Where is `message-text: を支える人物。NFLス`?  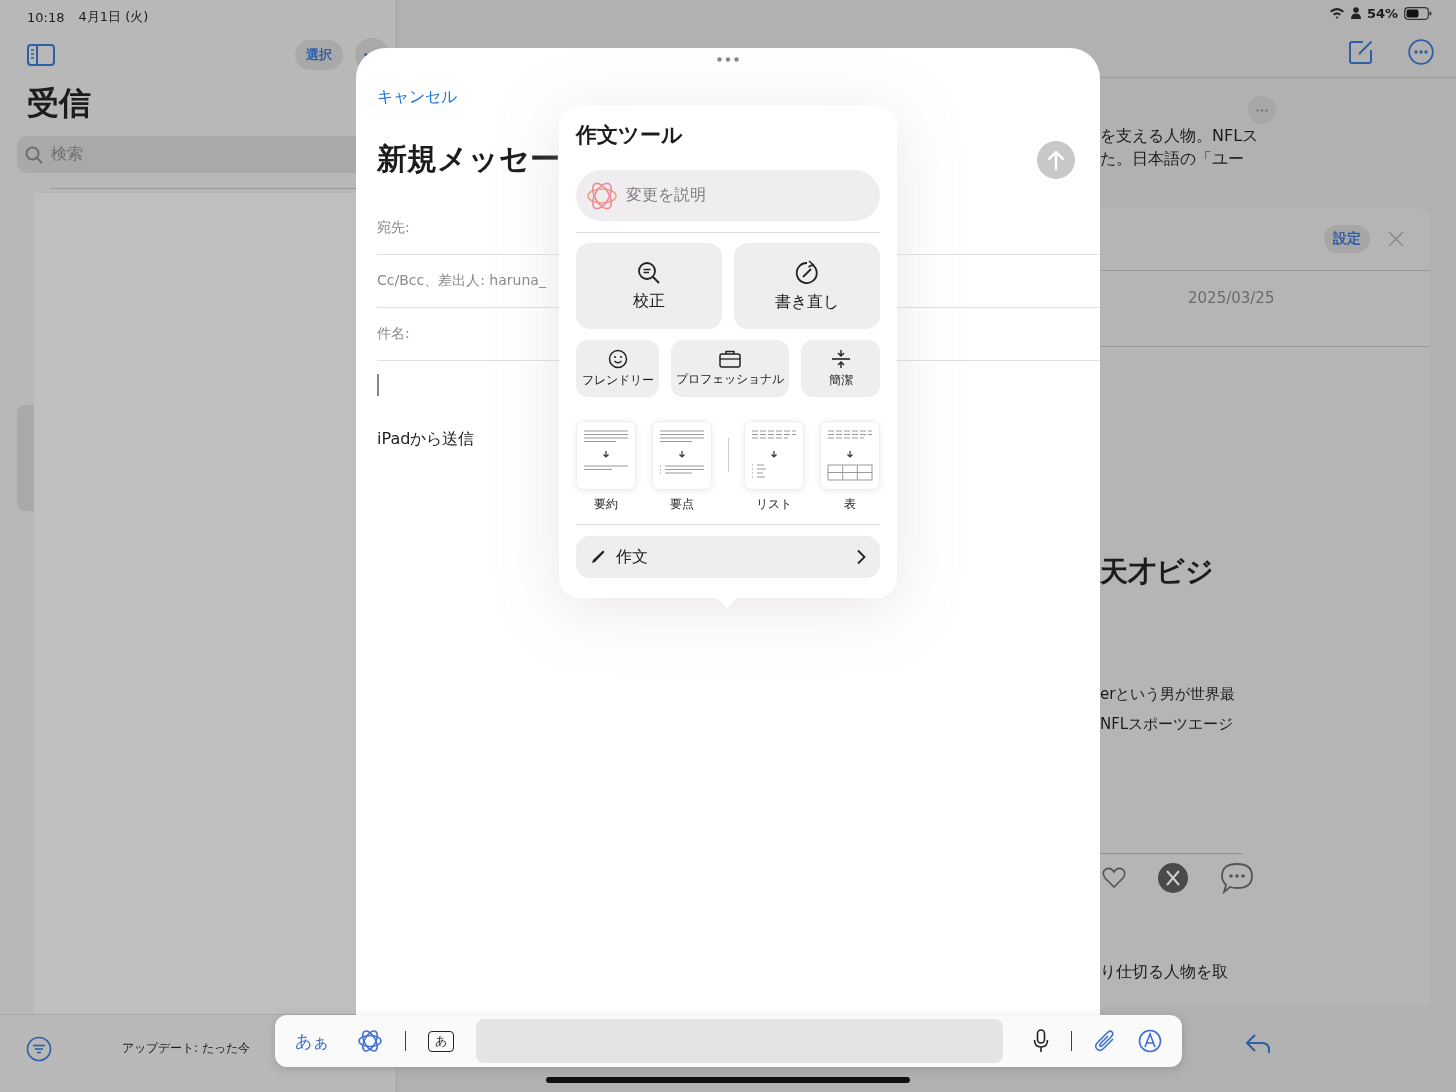 message-text: を支える人物。NFLス is located at coordinates (1180, 136).